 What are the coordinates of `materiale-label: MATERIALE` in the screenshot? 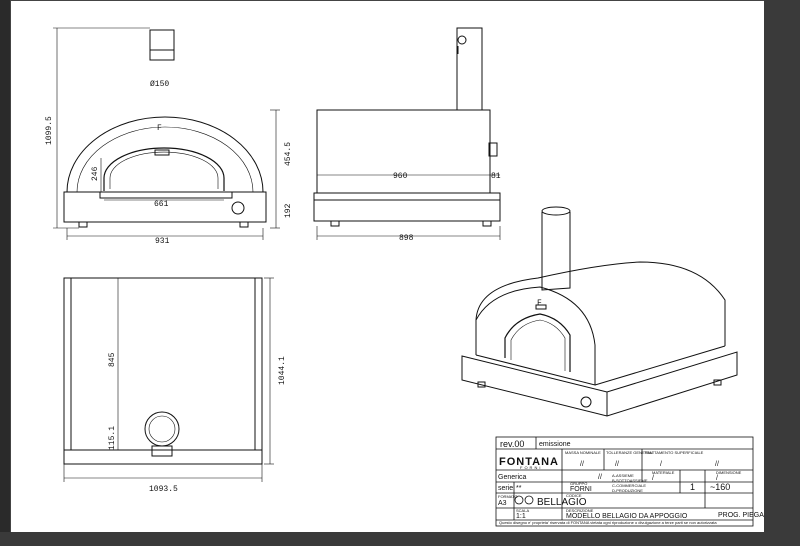 It's located at (663, 472).